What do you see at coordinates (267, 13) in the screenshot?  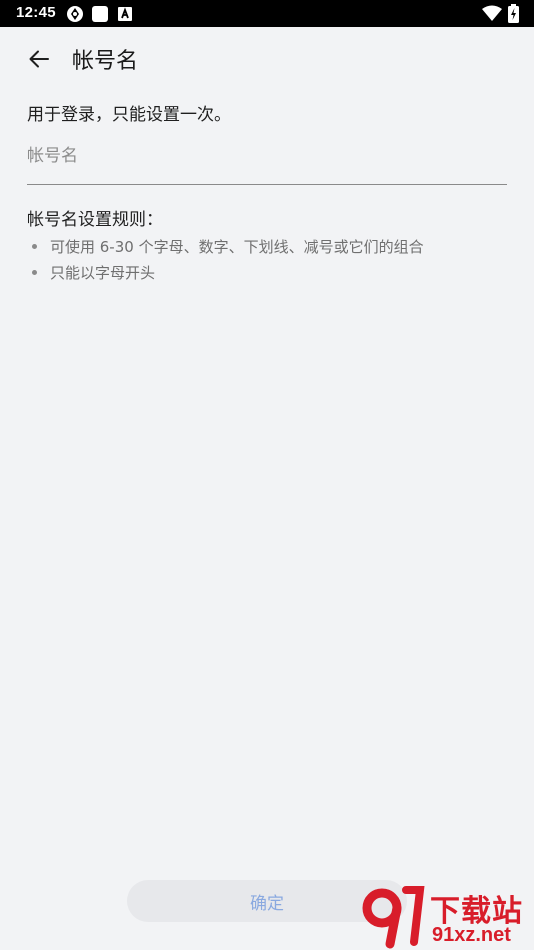 I see `status-bar: 12:45` at bounding box center [267, 13].